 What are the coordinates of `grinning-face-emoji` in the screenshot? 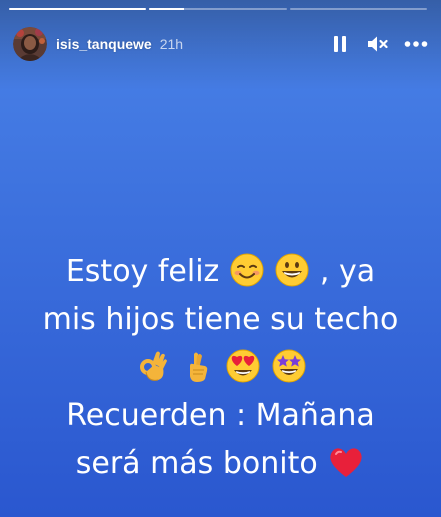 It's located at (292, 270).